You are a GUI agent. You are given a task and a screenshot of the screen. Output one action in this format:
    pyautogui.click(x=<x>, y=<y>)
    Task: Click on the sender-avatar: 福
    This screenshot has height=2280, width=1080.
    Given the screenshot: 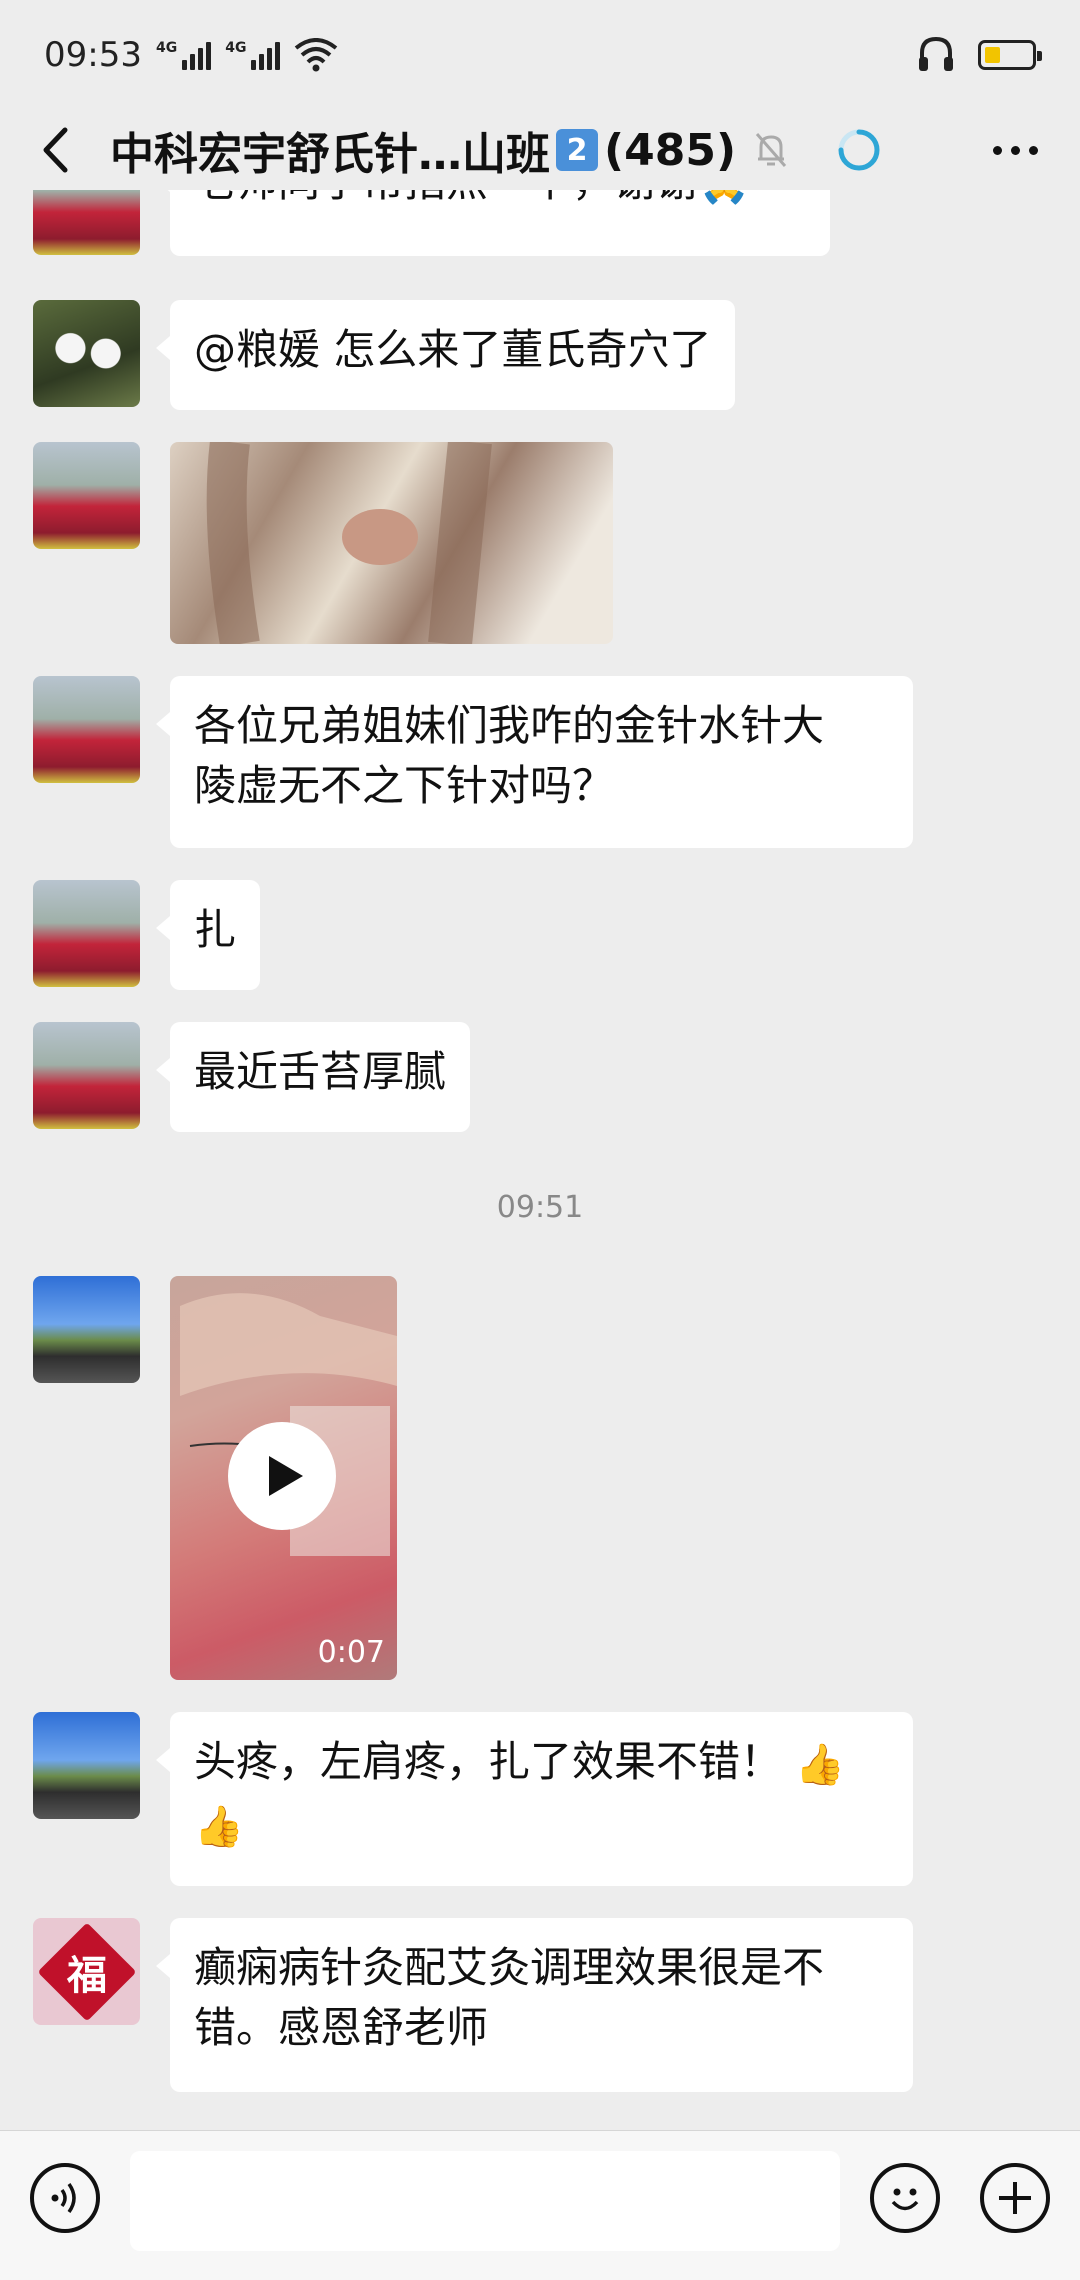 What is the action you would take?
    pyautogui.click(x=86, y=1971)
    